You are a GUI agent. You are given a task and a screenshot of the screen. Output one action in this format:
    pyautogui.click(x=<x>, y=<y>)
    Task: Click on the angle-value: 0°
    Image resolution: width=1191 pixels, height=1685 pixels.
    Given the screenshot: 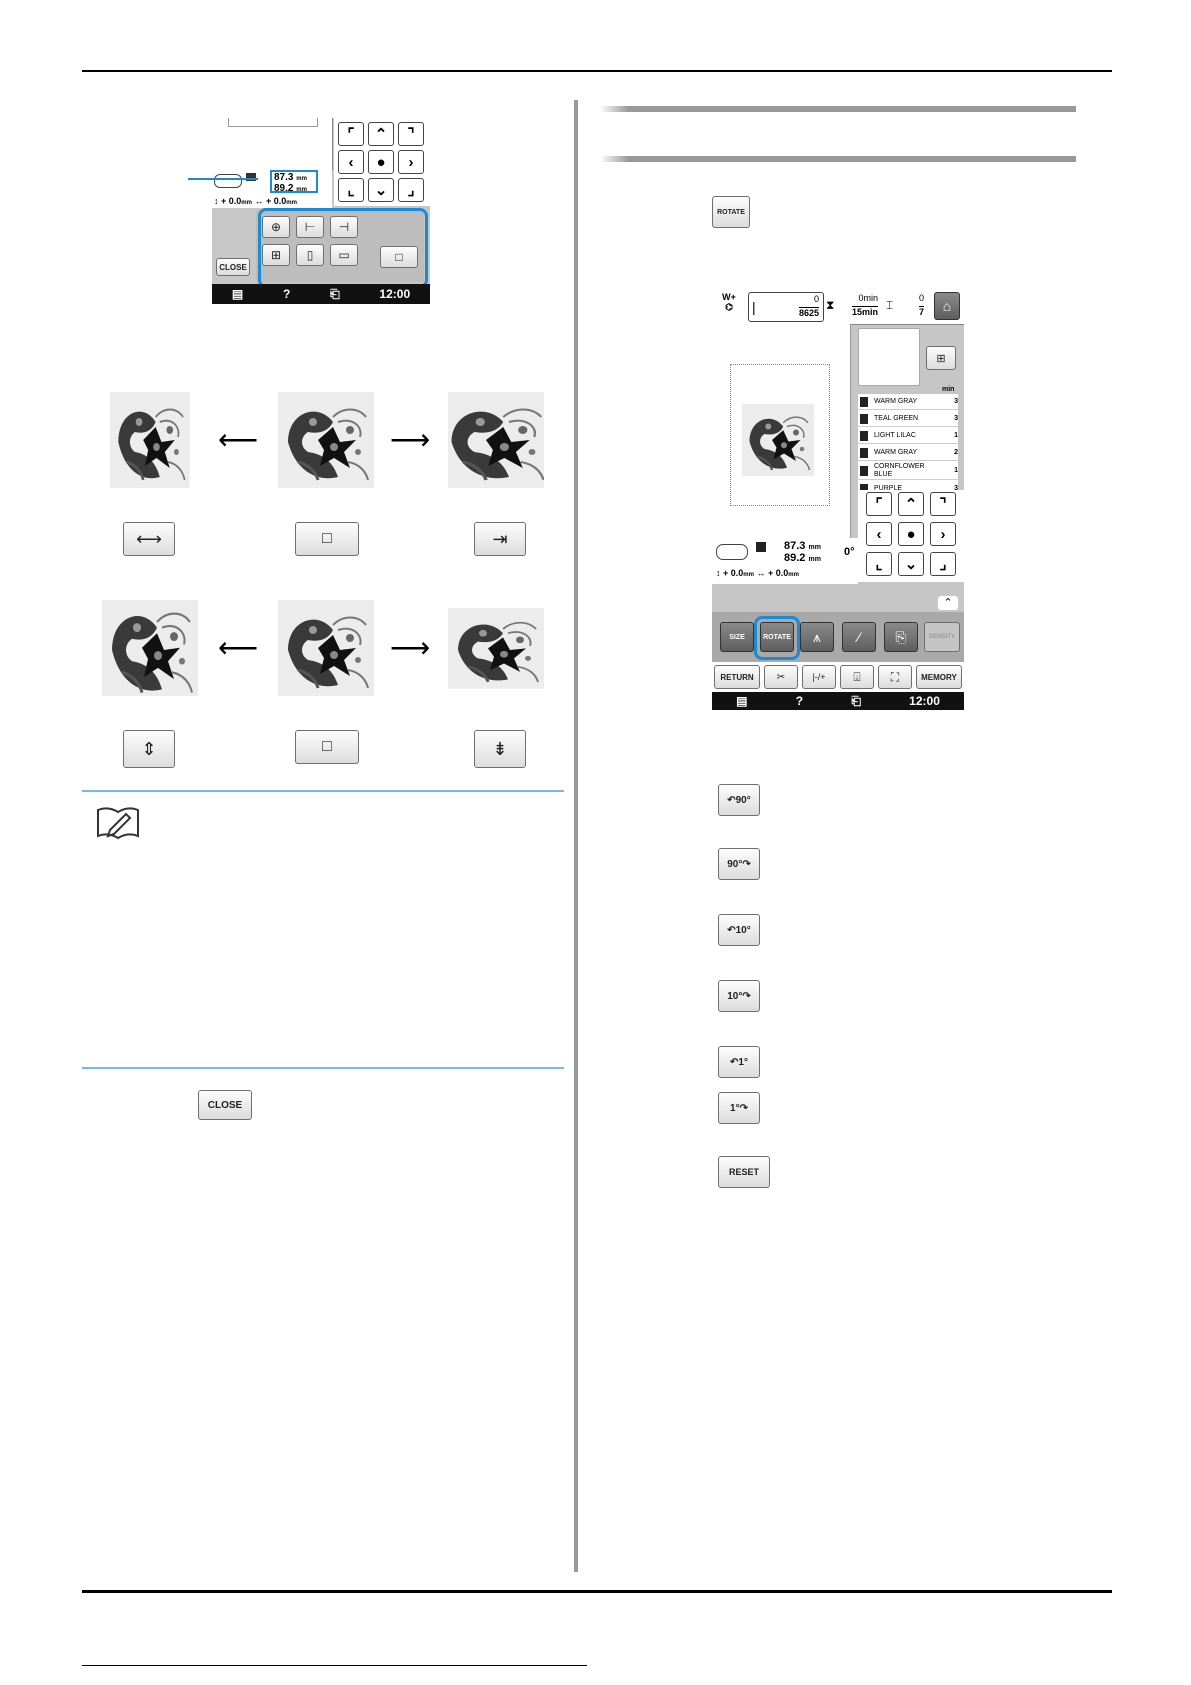 What is the action you would take?
    pyautogui.click(x=849, y=552)
    